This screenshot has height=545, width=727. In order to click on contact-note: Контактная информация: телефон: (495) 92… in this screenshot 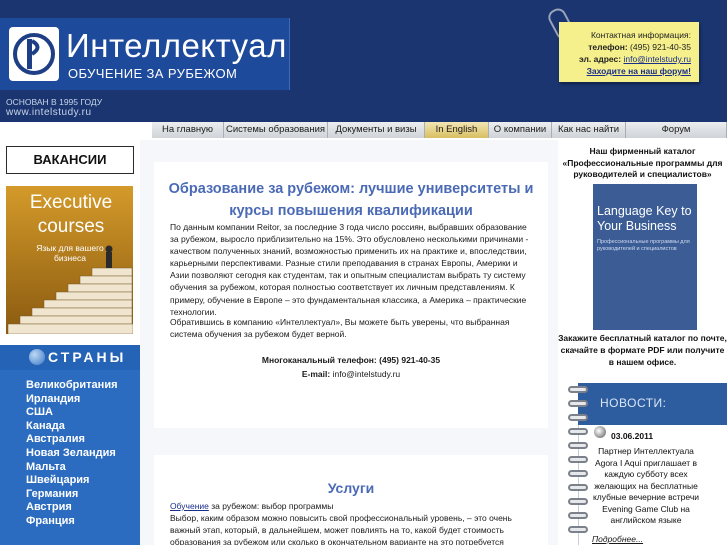, I will do `click(629, 52)`.